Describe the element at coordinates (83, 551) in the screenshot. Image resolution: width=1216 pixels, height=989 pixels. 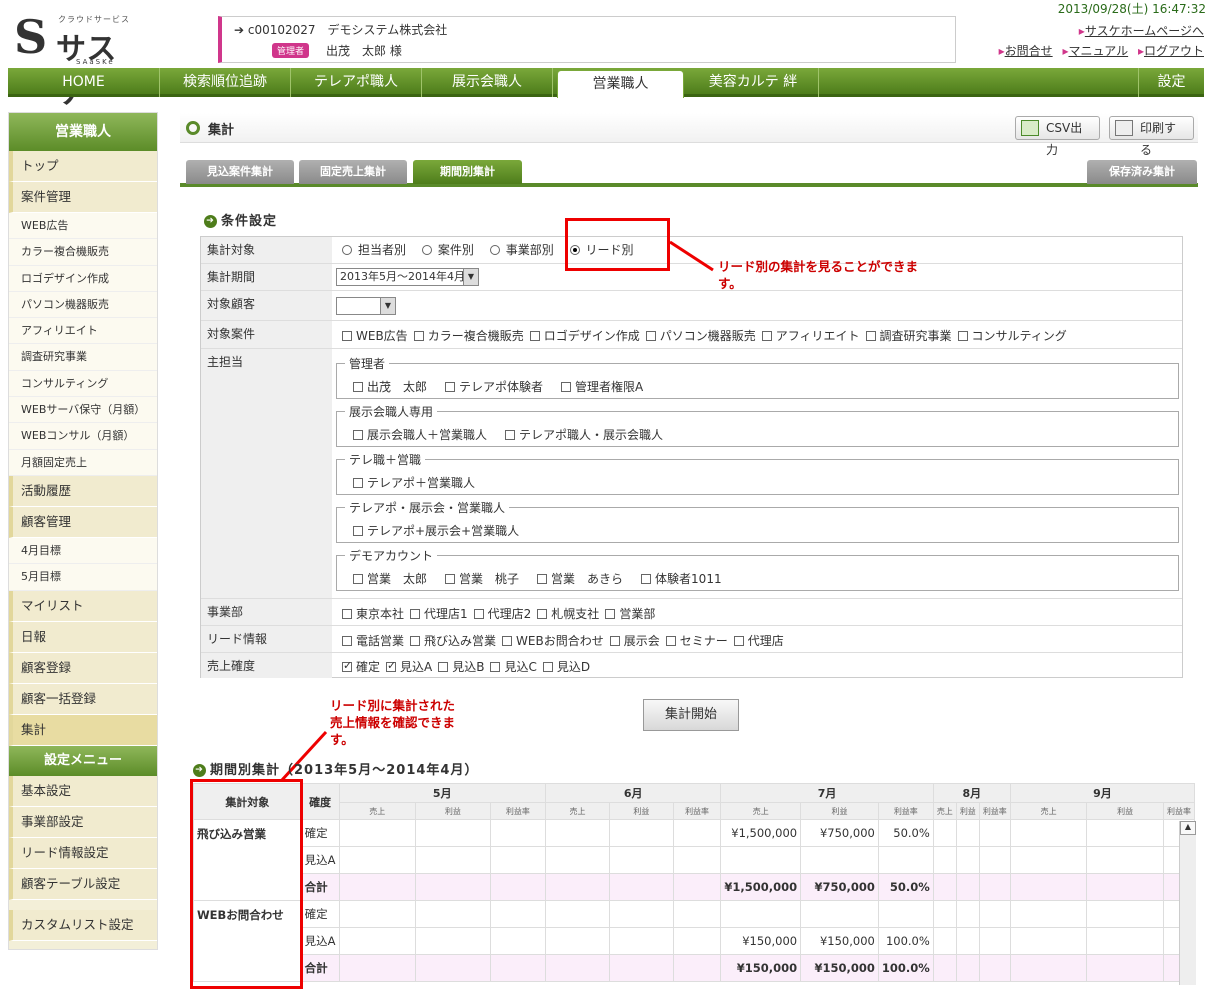
I see `sidebar-item: 4月目標` at that location.